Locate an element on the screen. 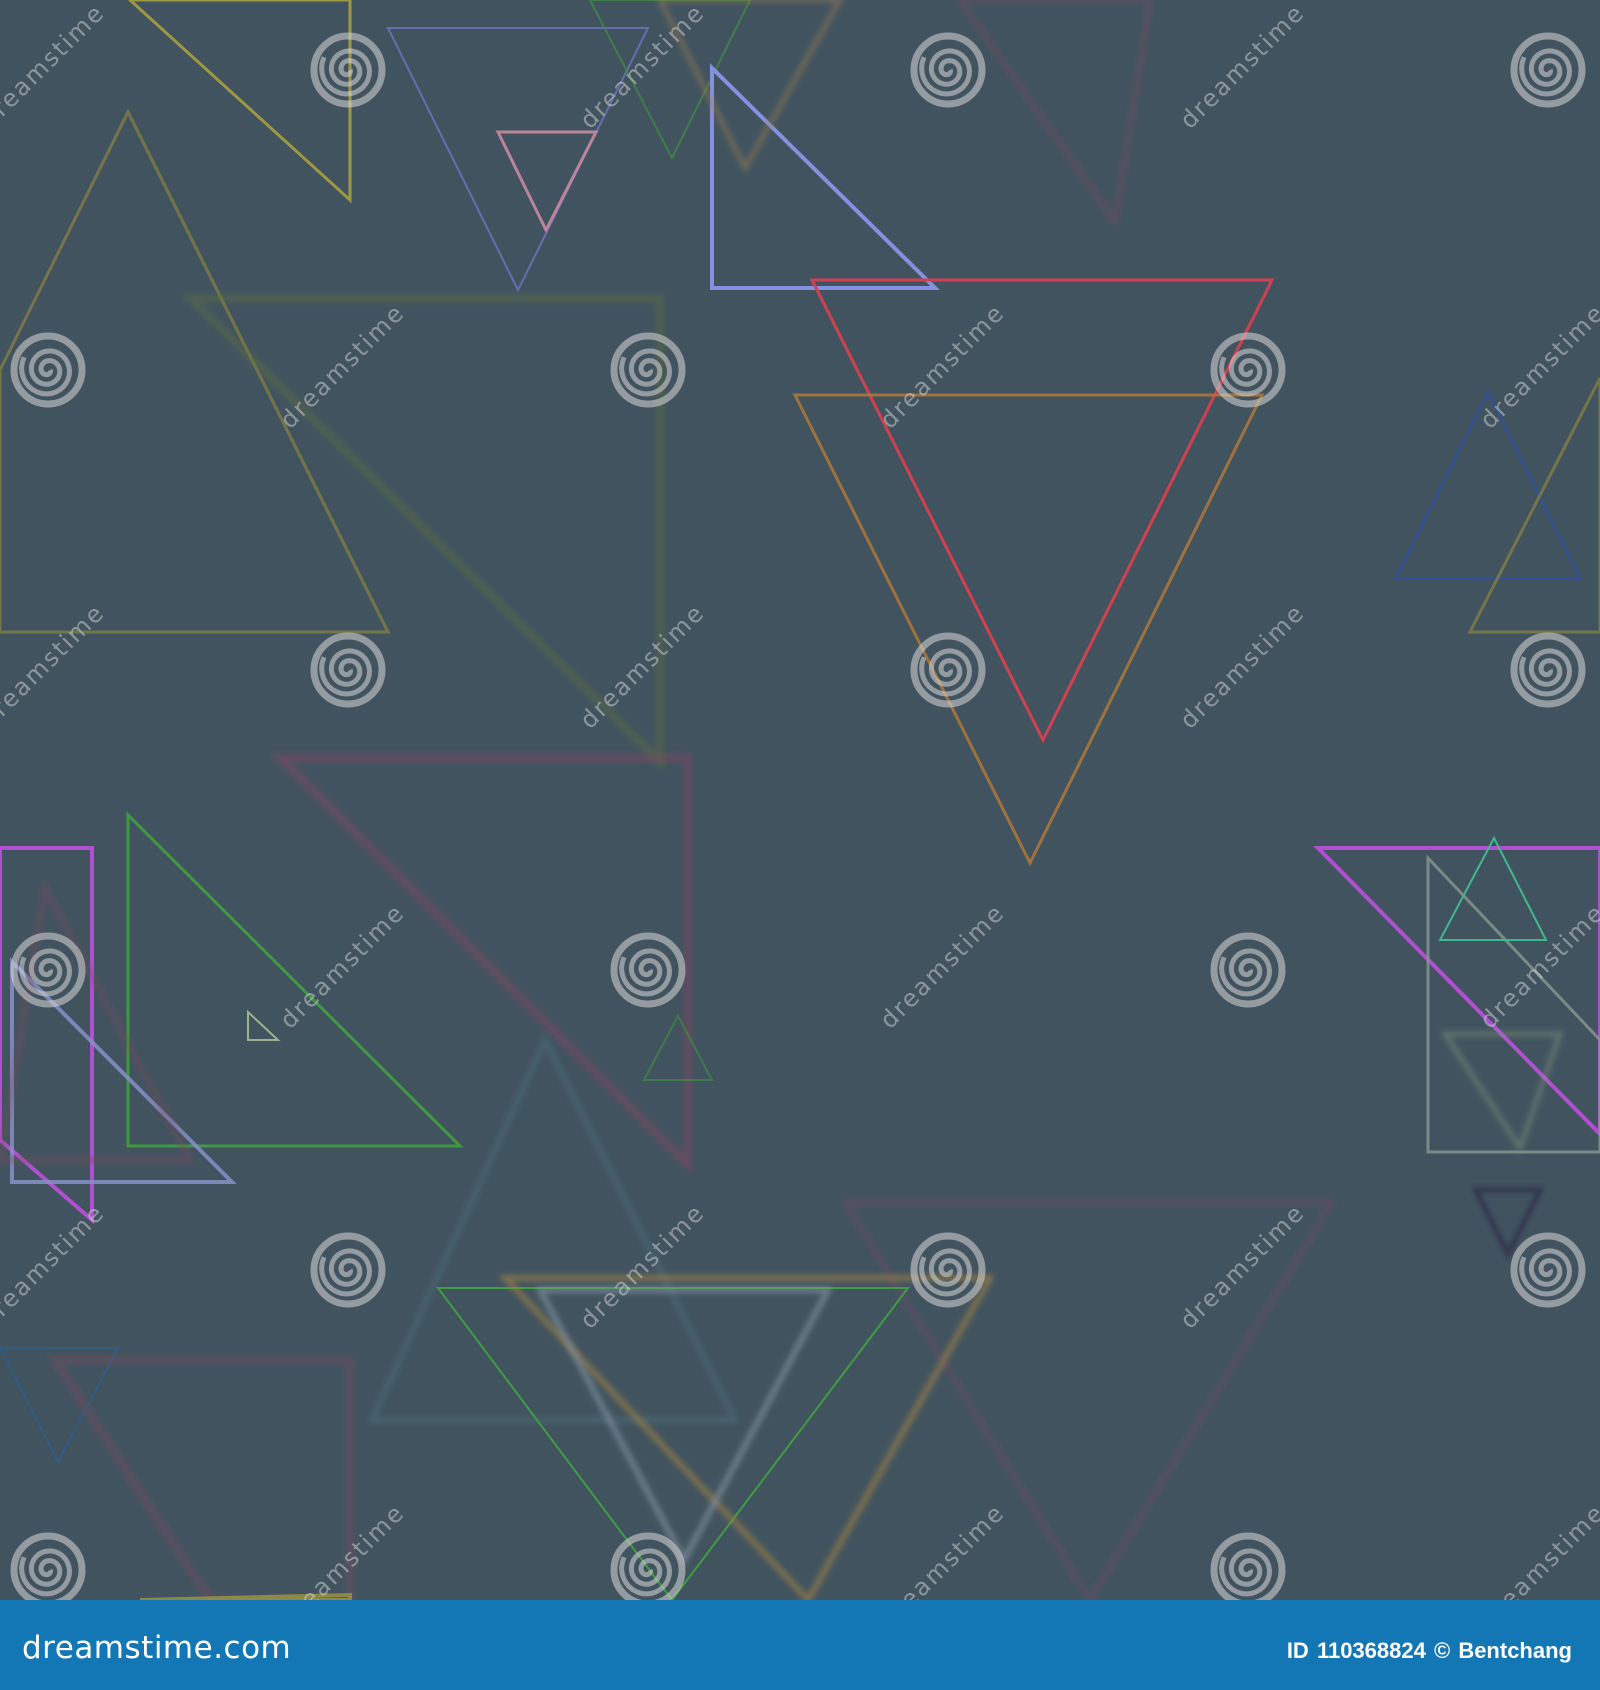  id-value: 110368824 is located at coordinates (1371, 1650).